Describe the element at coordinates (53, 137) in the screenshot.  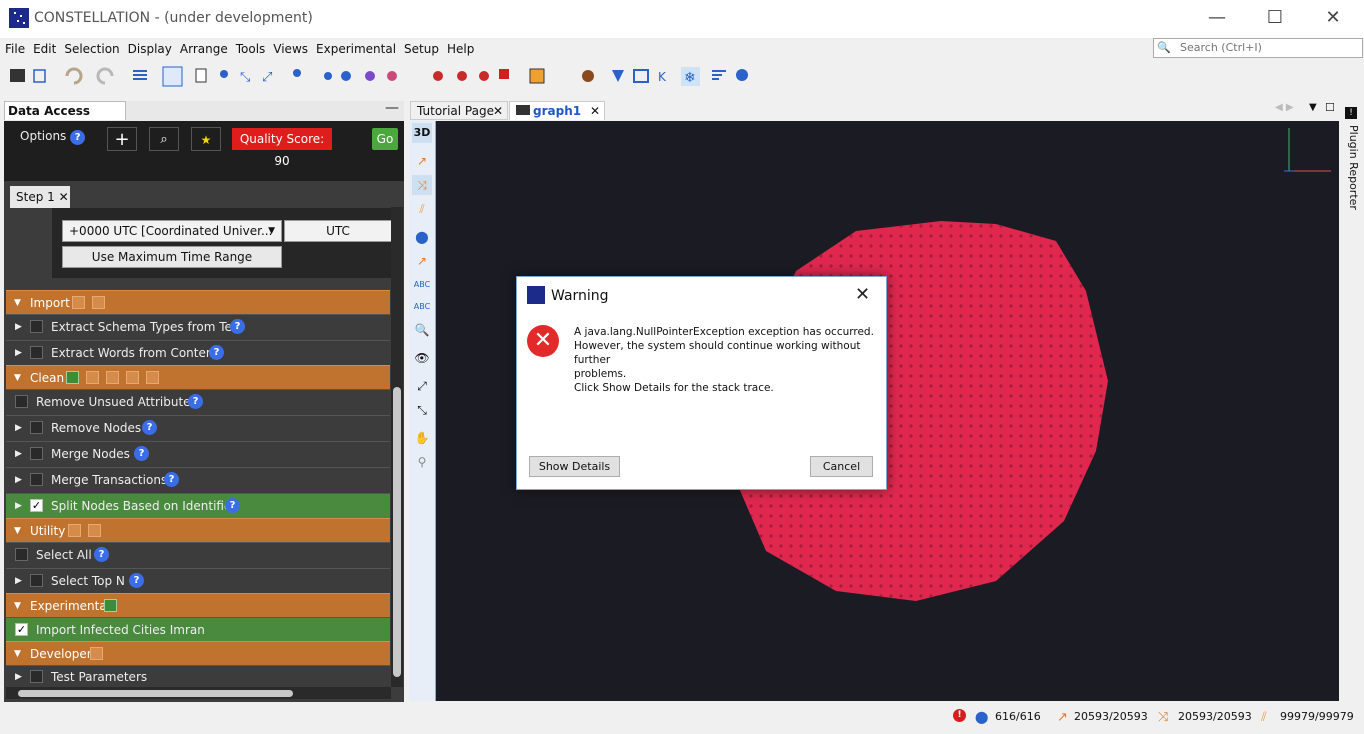
I see `options-label: Options ?` at that location.